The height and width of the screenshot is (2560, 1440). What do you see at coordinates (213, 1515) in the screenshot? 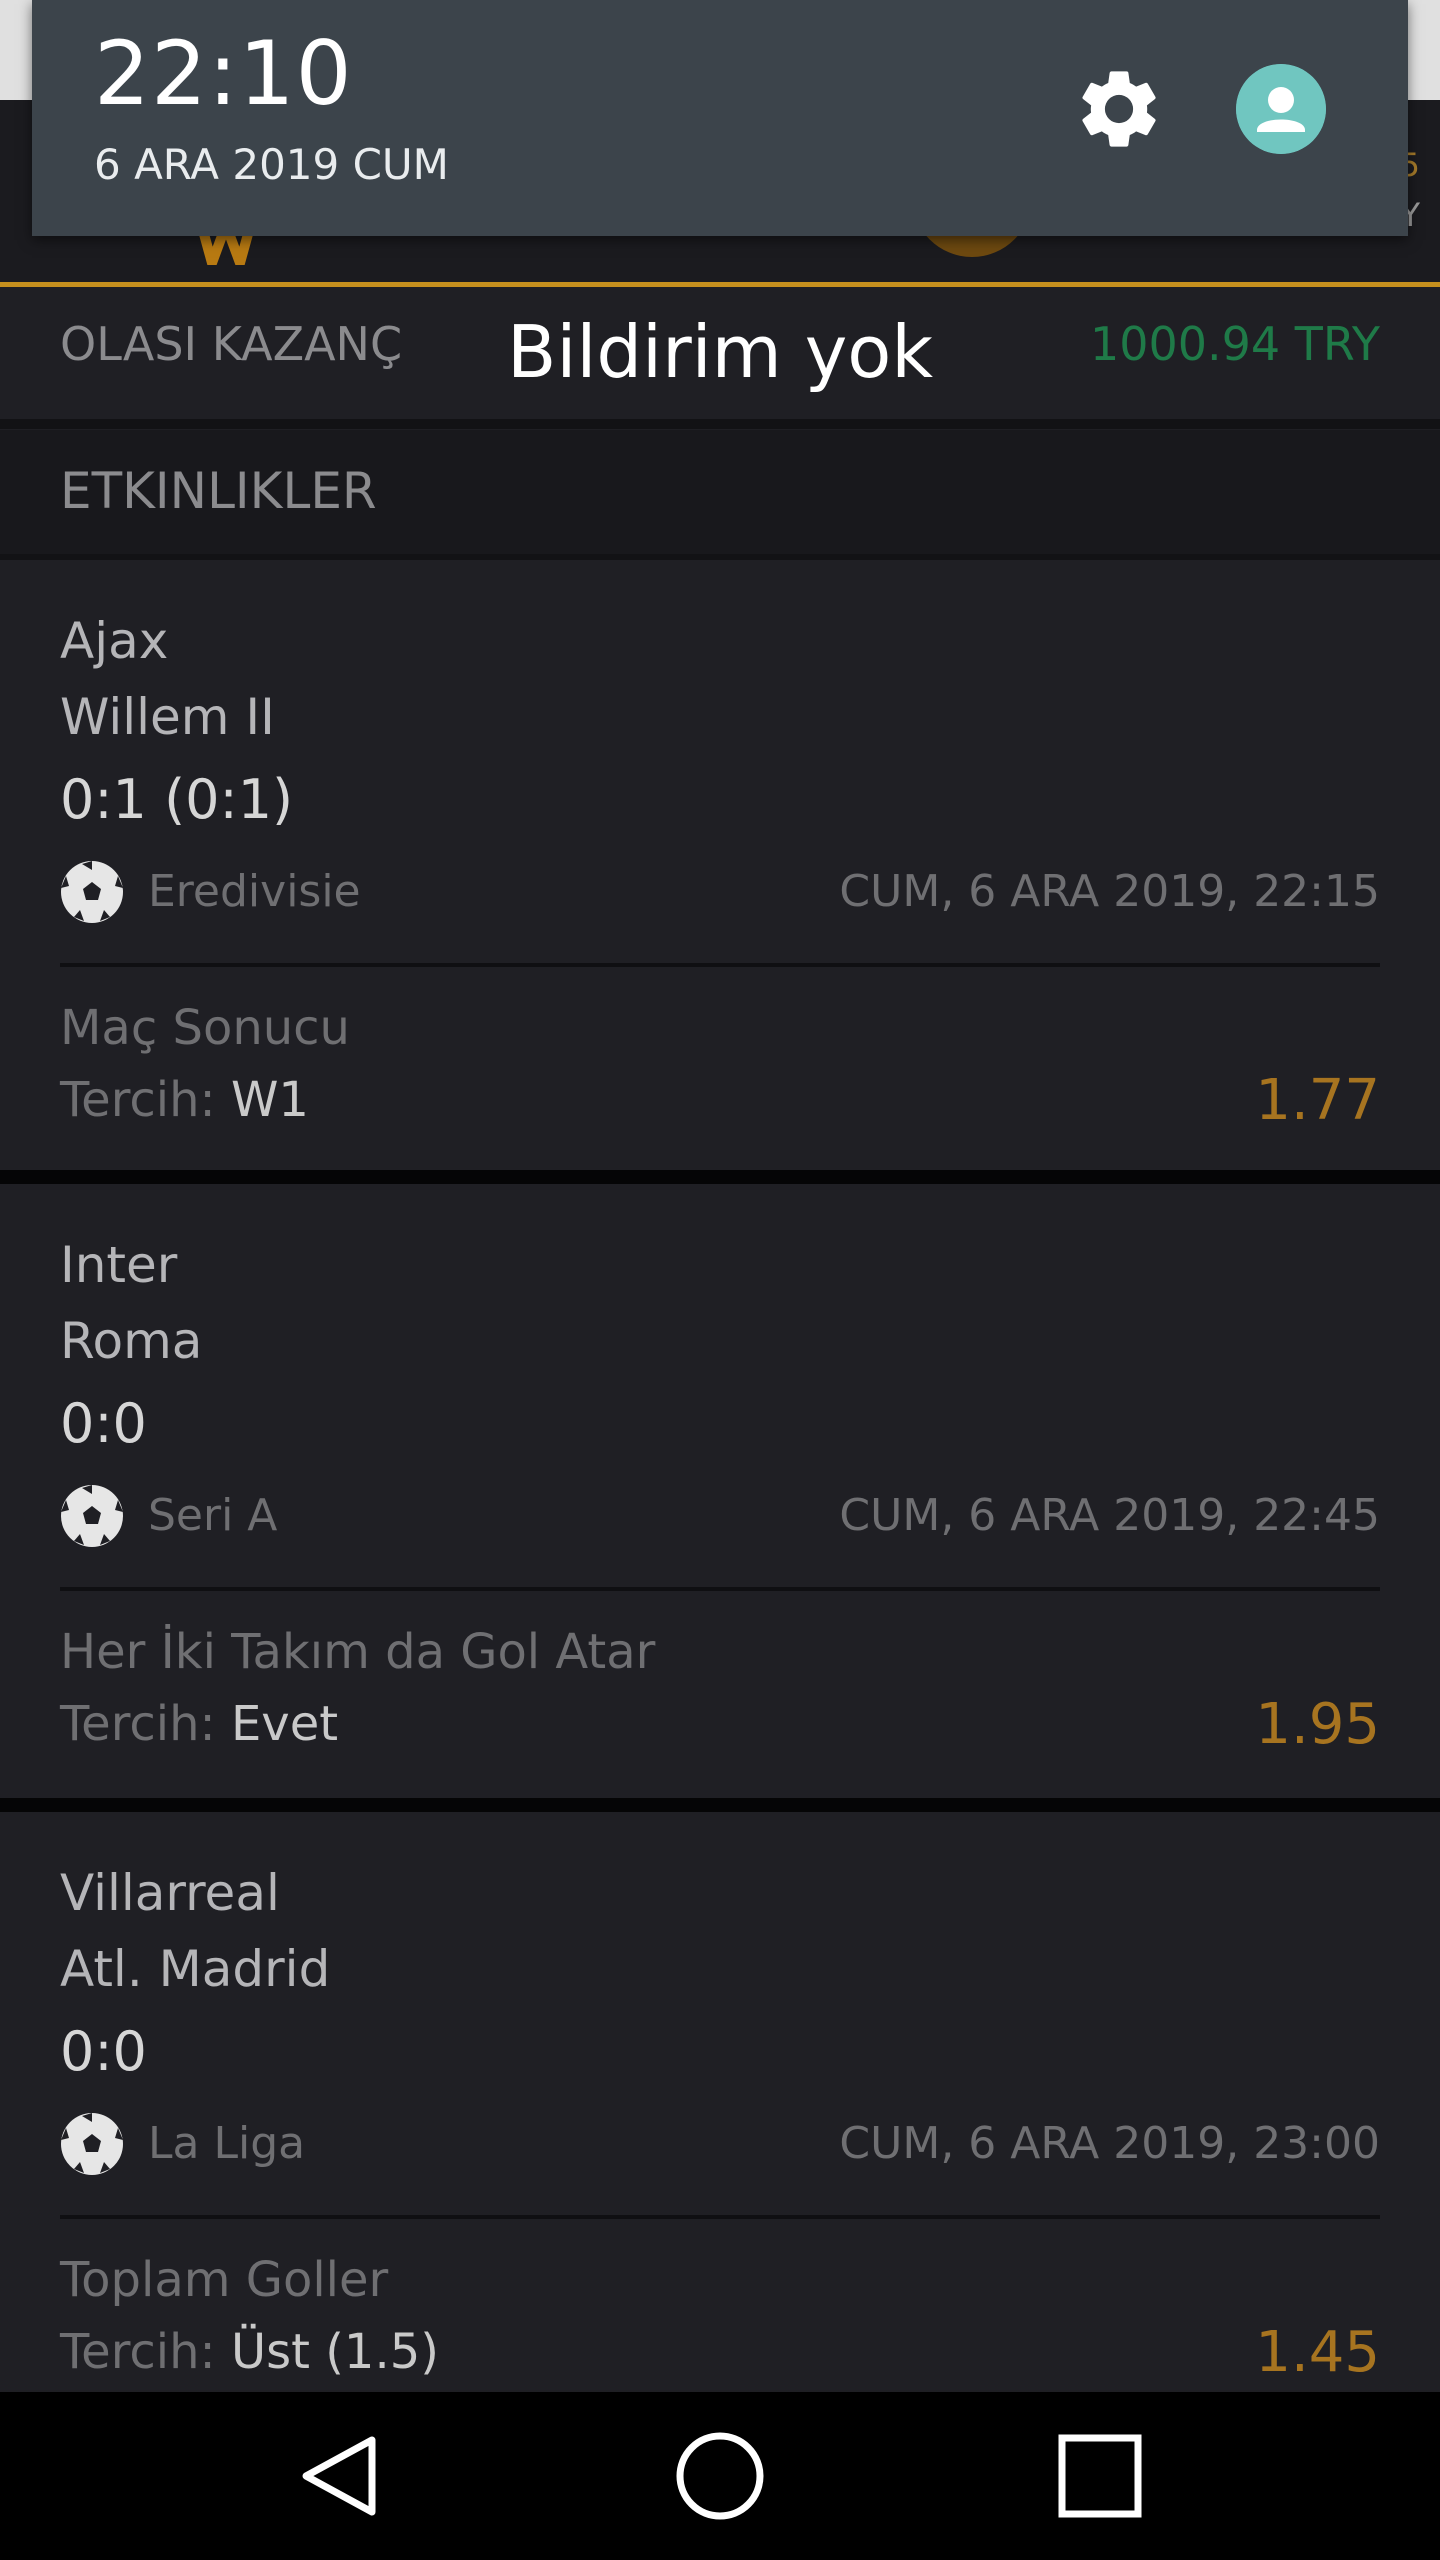
I see `league-name: Seri A` at bounding box center [213, 1515].